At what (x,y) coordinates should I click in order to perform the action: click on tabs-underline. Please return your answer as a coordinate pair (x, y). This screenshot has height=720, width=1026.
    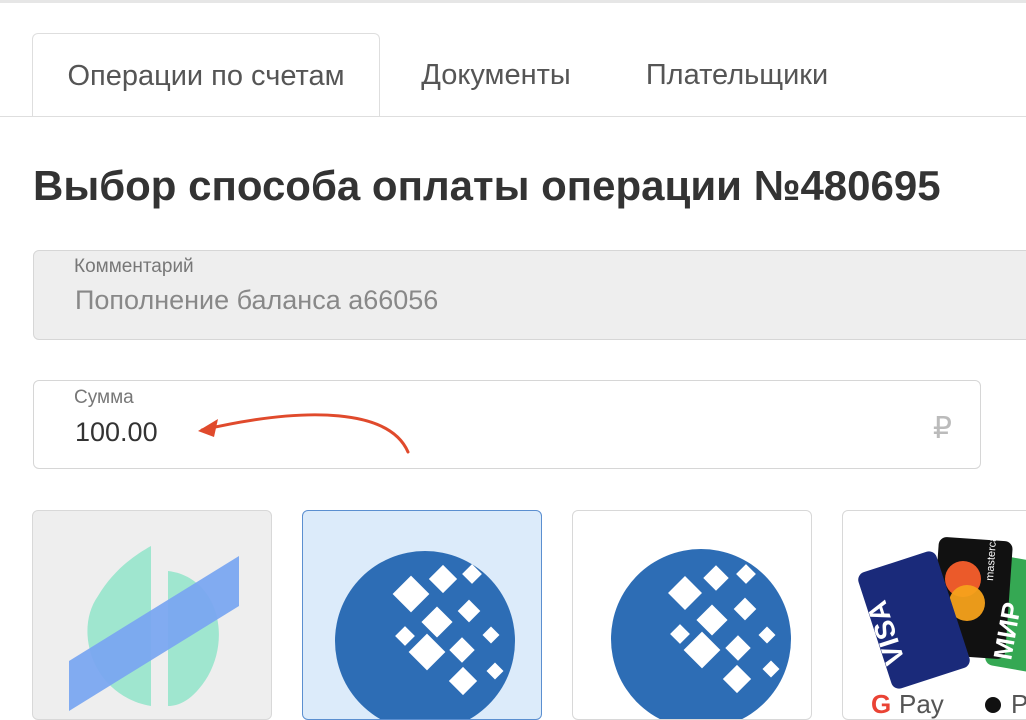
    Looking at the image, I should click on (513, 116).